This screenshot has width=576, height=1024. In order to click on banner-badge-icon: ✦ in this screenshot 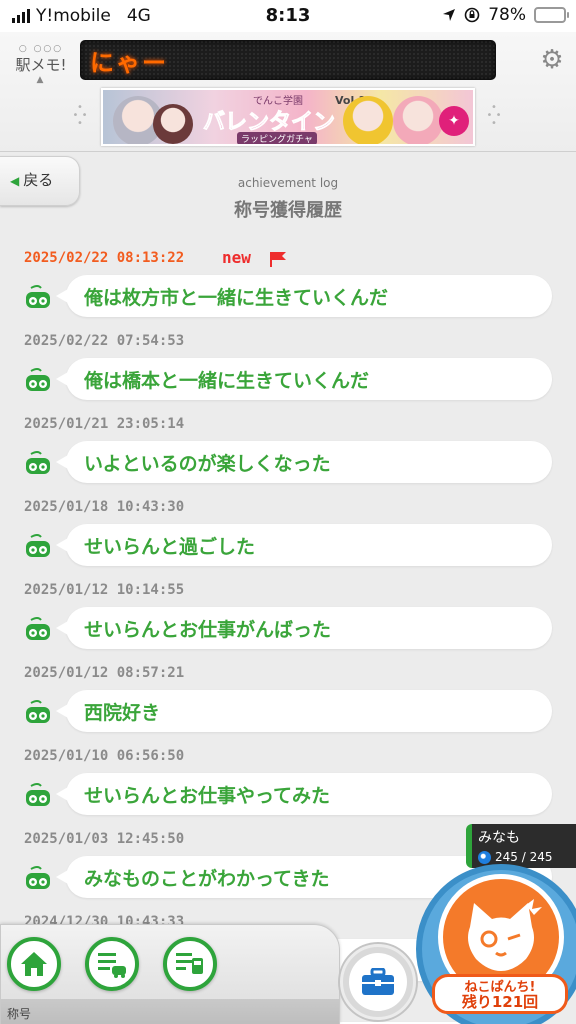, I will do `click(454, 121)`.